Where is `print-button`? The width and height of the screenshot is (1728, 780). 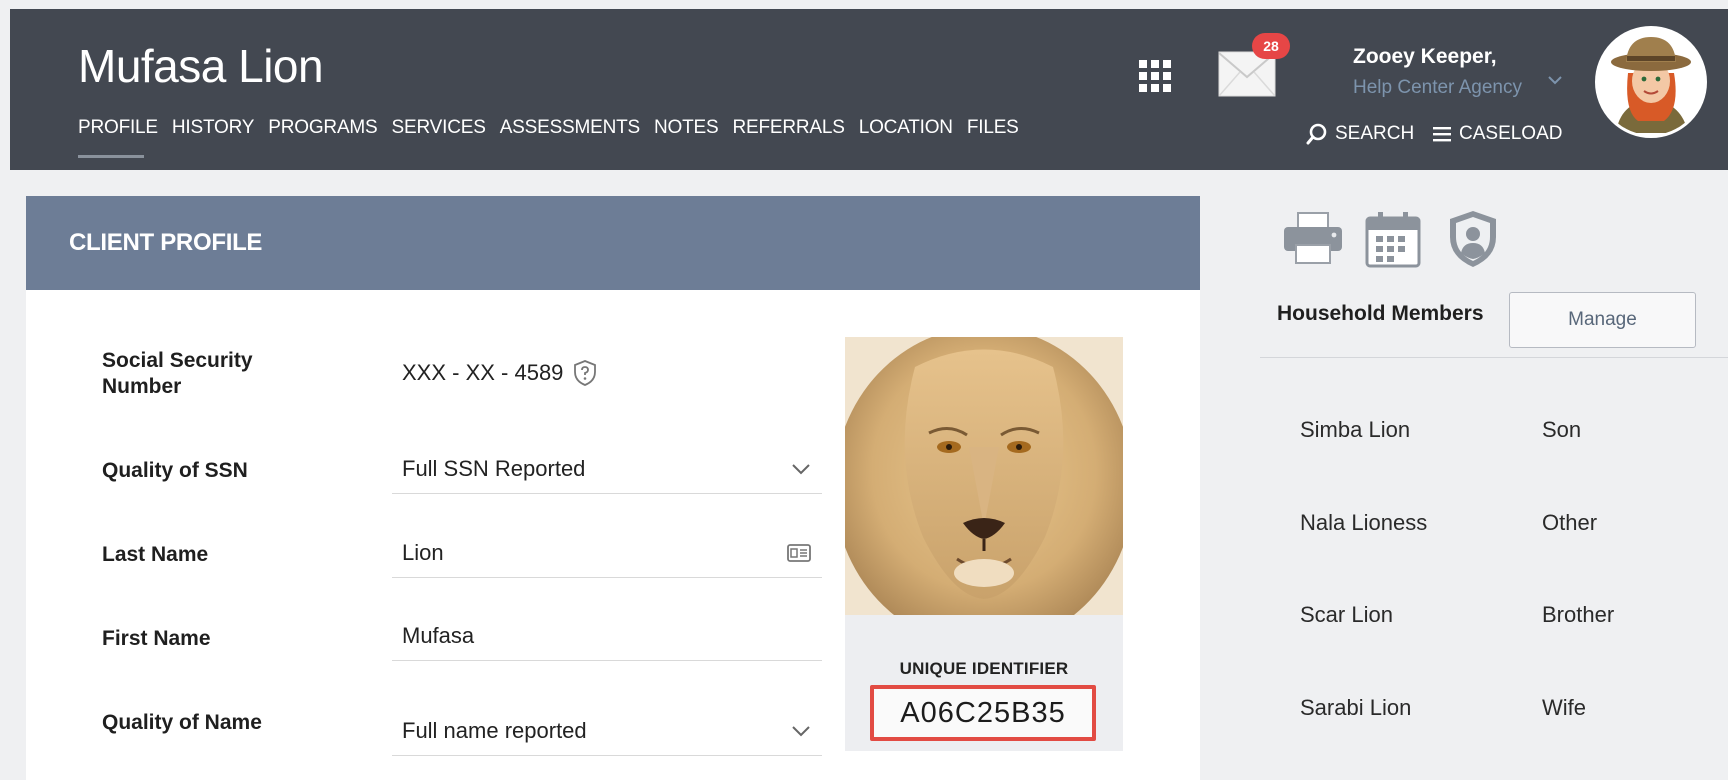
print-button is located at coordinates (1313, 239).